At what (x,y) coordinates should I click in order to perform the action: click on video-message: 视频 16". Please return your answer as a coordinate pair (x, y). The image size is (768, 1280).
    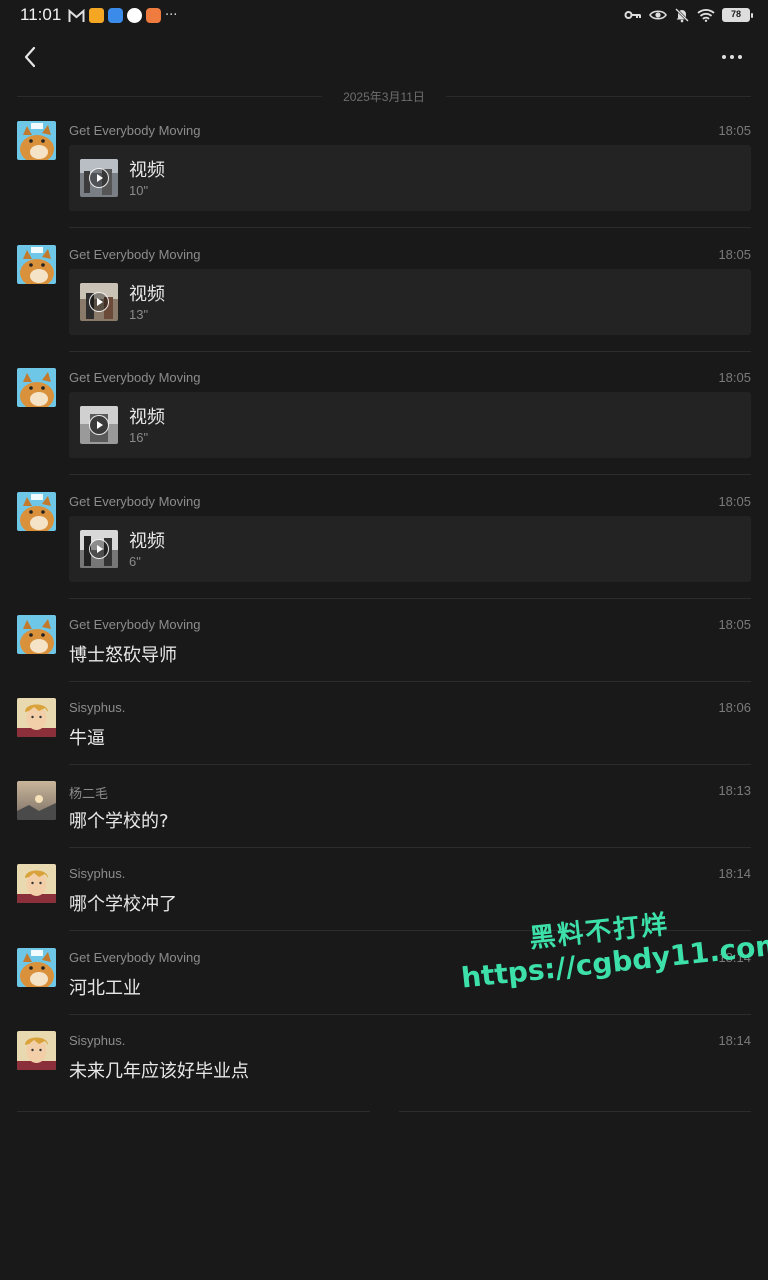
    Looking at the image, I should click on (410, 425).